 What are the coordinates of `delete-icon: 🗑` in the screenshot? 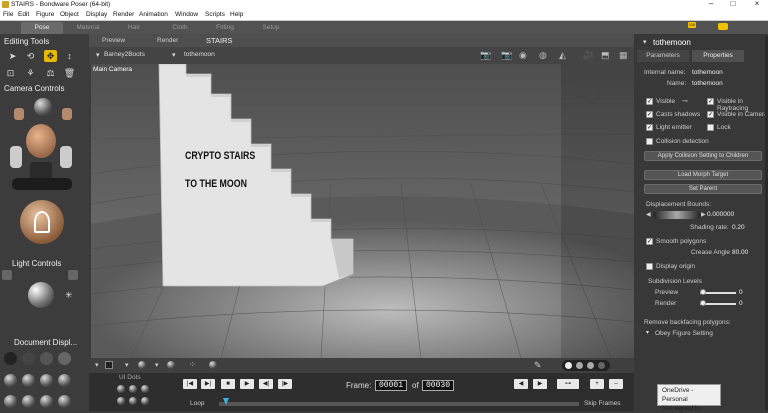 It's located at (69, 73).